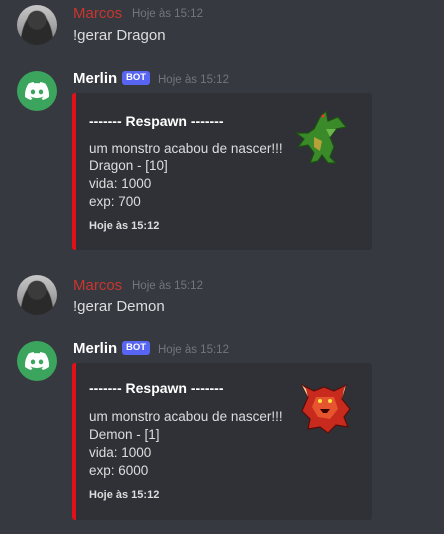 This screenshot has width=444, height=534. I want to click on embed-line: exp: 700, so click(115, 201).